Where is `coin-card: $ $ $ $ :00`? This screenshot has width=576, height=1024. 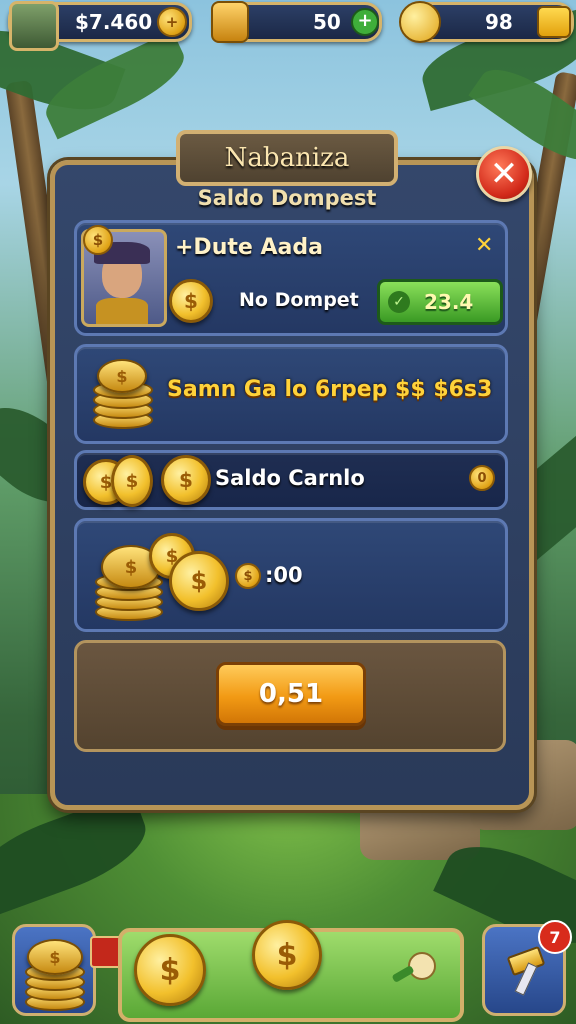
coin-card: $ $ $ $ :00 is located at coordinates (291, 575).